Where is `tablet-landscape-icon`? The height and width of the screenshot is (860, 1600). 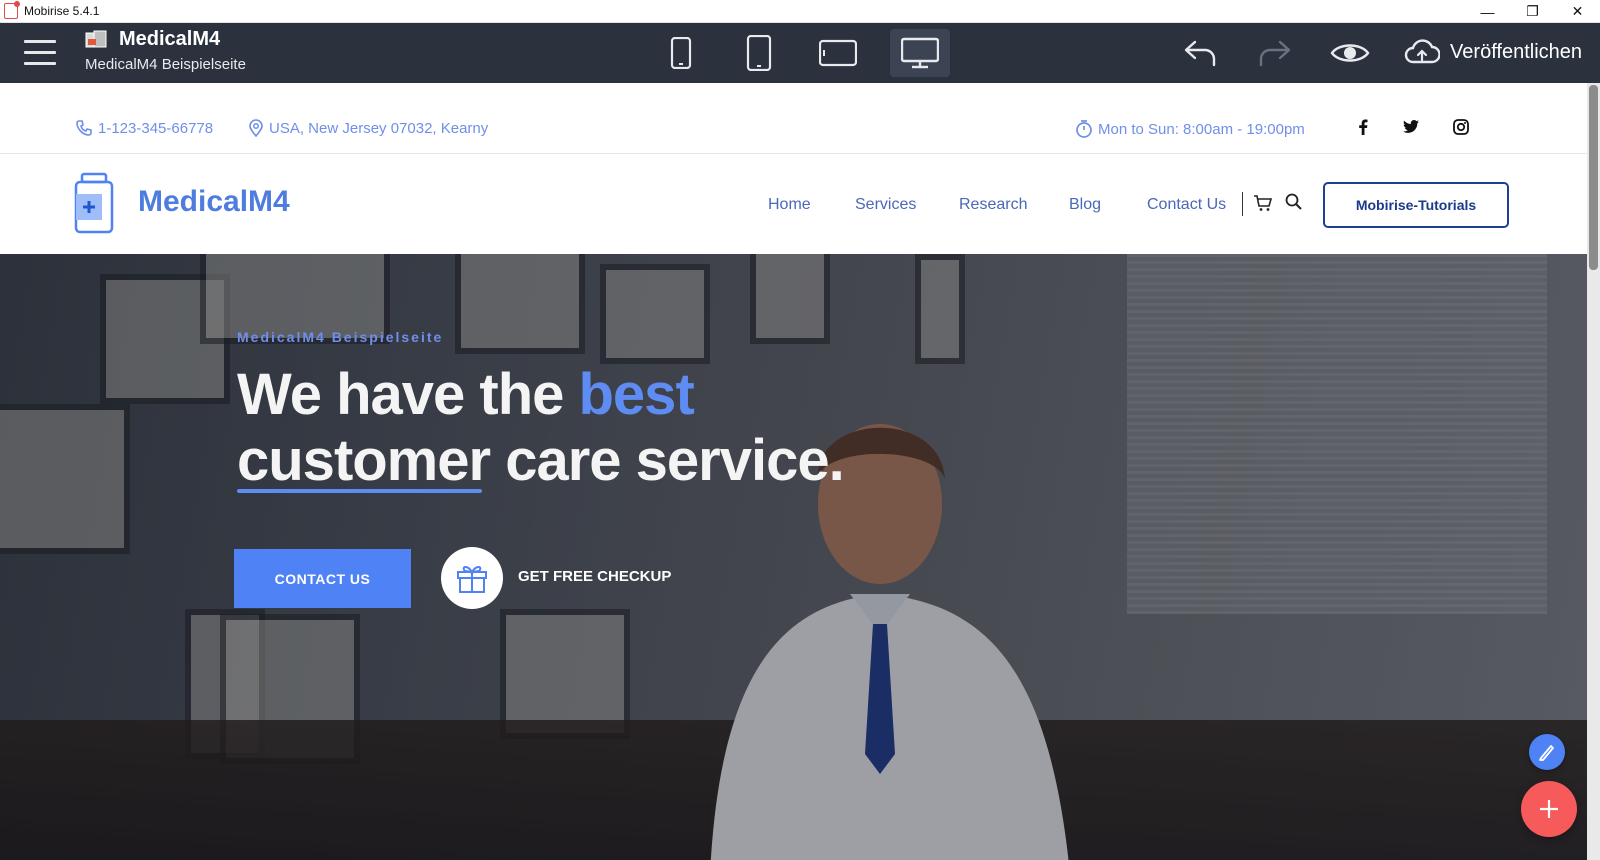 tablet-landscape-icon is located at coordinates (838, 53).